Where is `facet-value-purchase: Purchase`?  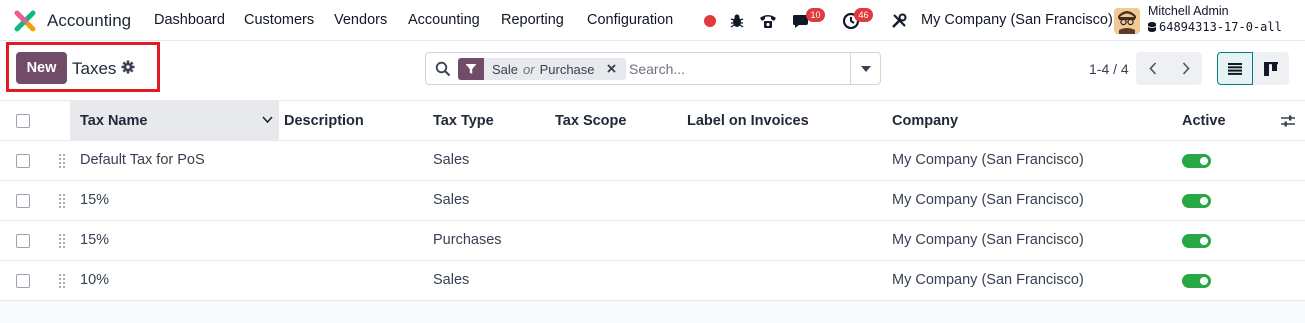 facet-value-purchase: Purchase is located at coordinates (567, 69).